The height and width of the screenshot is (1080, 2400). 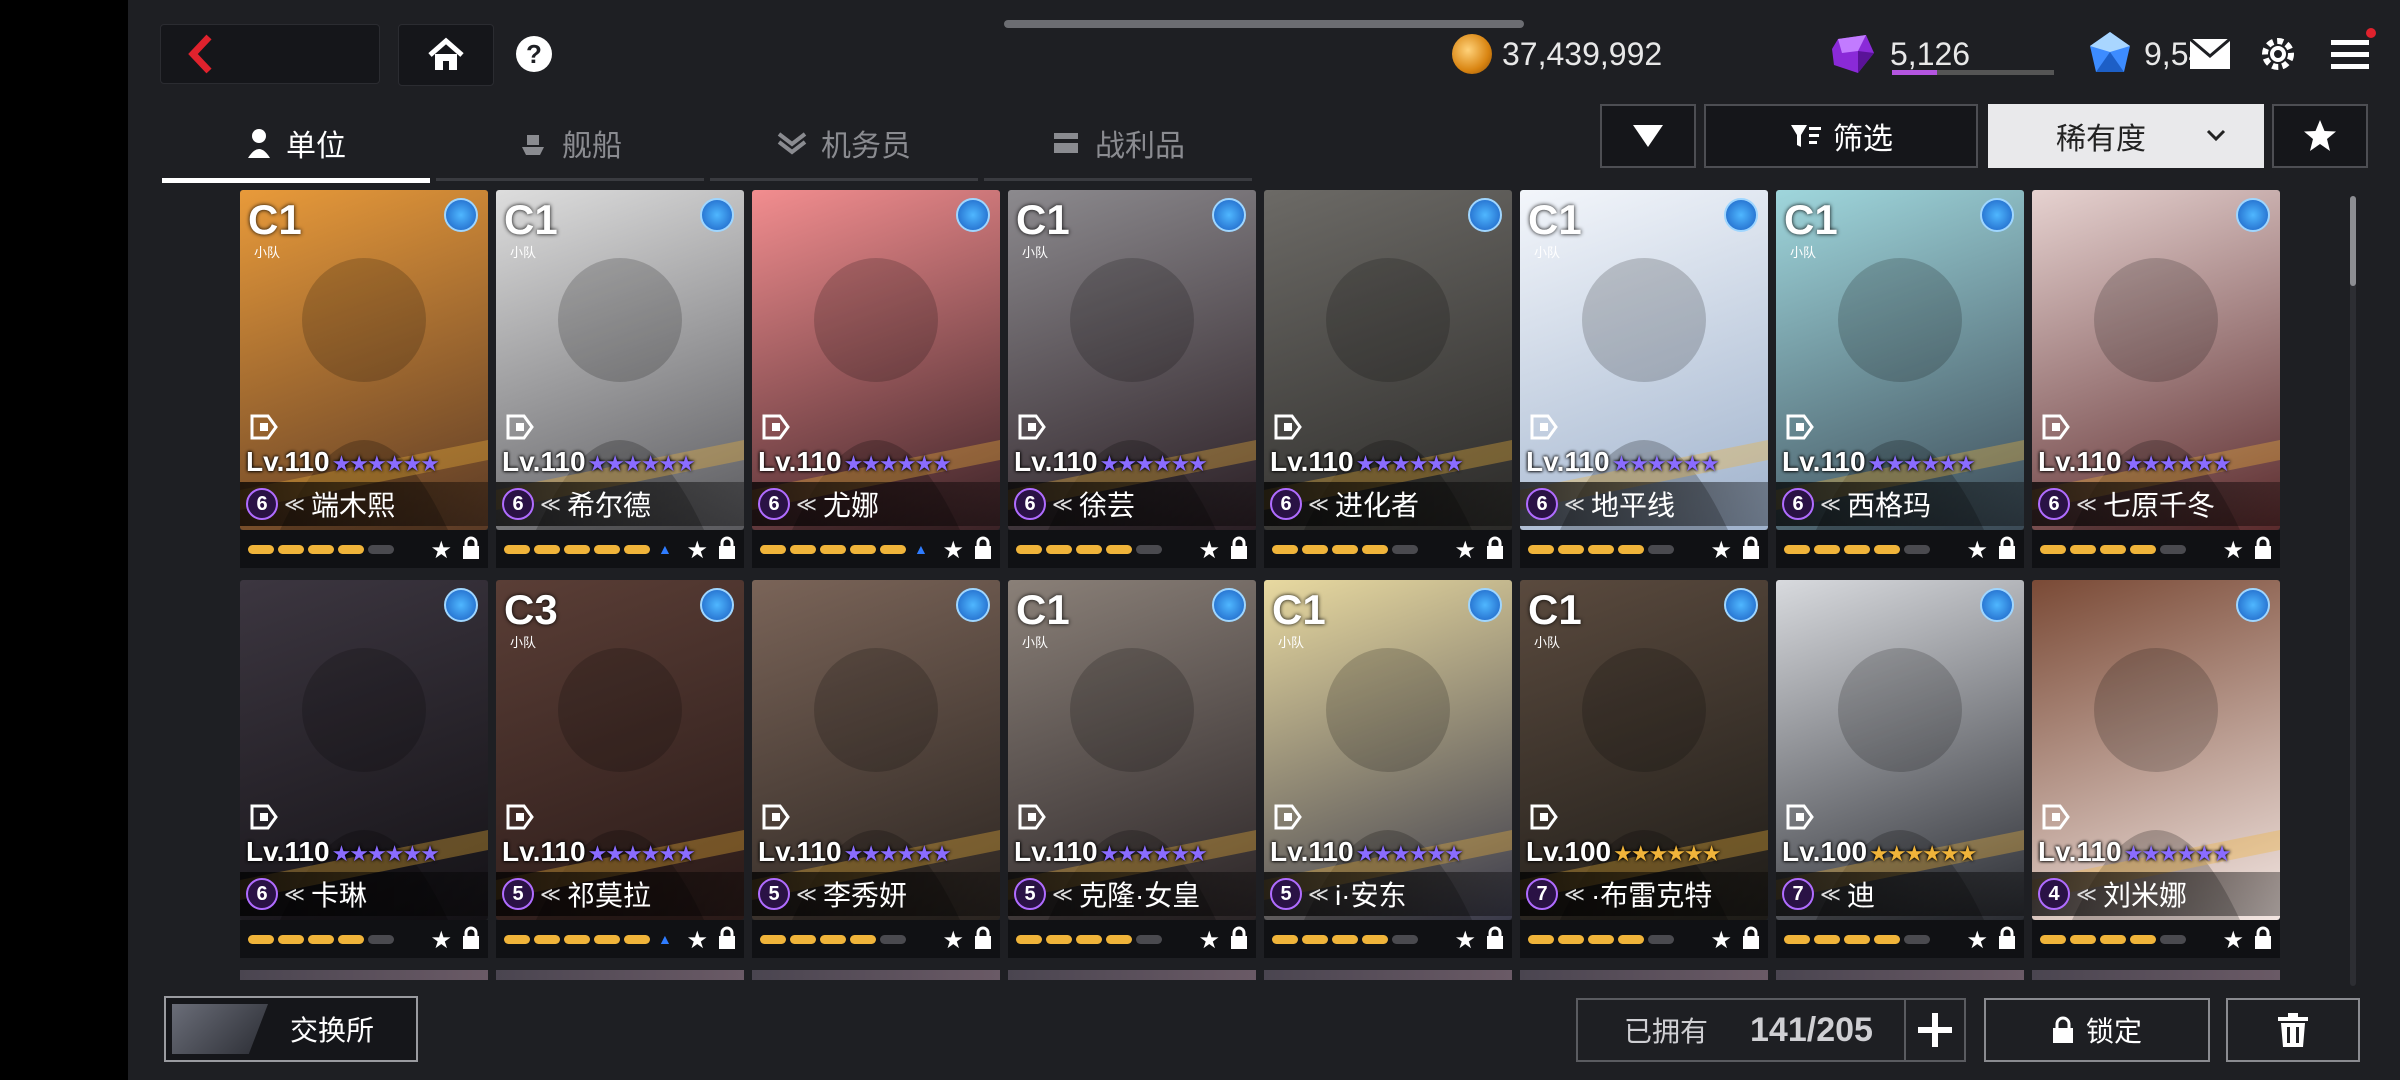 What do you see at coordinates (2126, 136) in the screenshot?
I see `sort-dropdown: 稀有度` at bounding box center [2126, 136].